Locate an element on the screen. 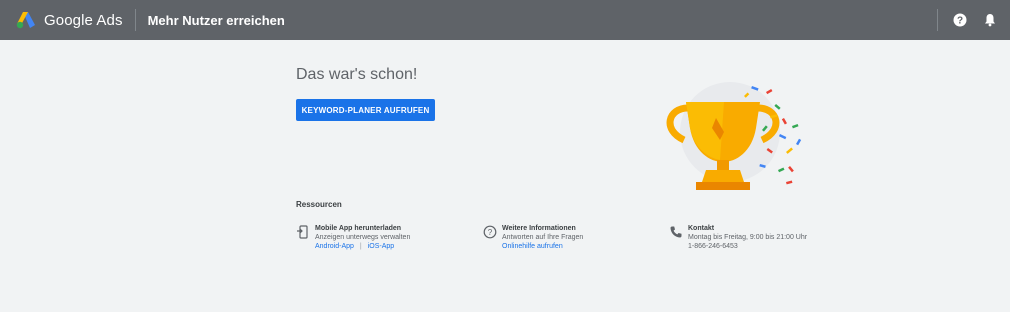 The height and width of the screenshot is (312, 1010). open-keyword-planner-button: KEYWORD-PLANER AUFRUFEN is located at coordinates (365, 110).